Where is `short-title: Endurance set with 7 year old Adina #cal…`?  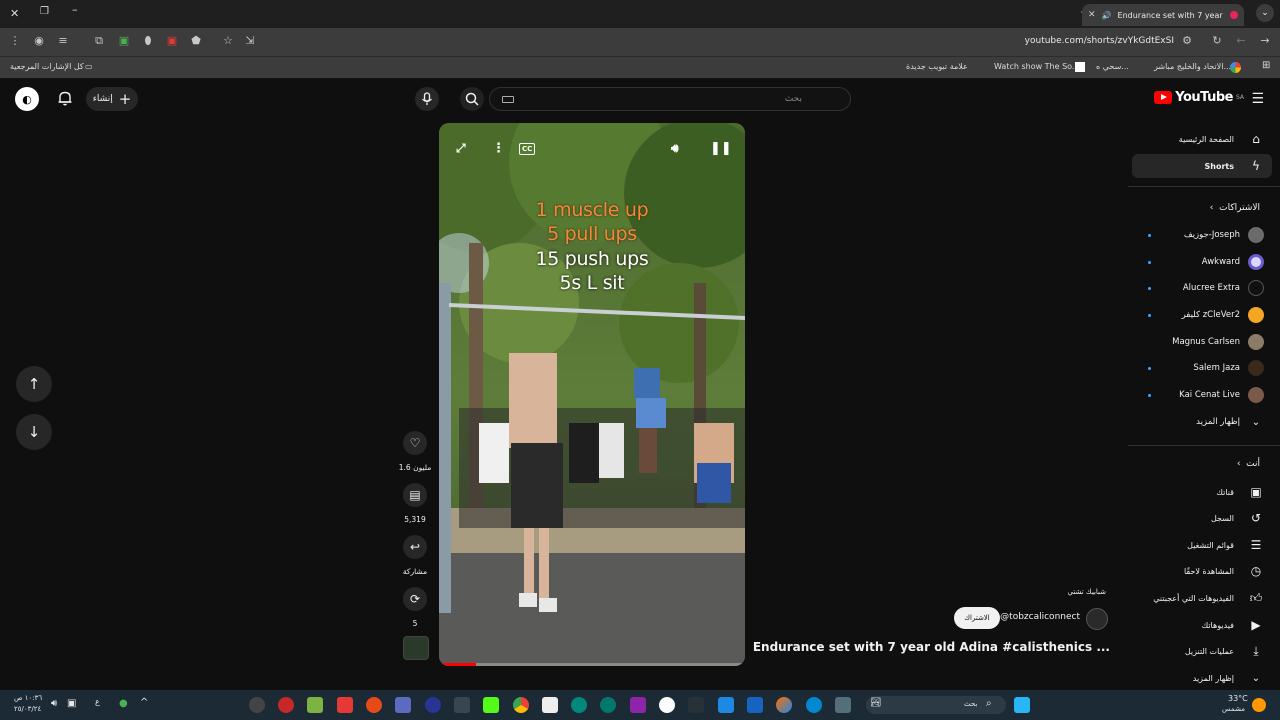
short-title: Endurance set with 7 year old Adina #cal… is located at coordinates (931, 647).